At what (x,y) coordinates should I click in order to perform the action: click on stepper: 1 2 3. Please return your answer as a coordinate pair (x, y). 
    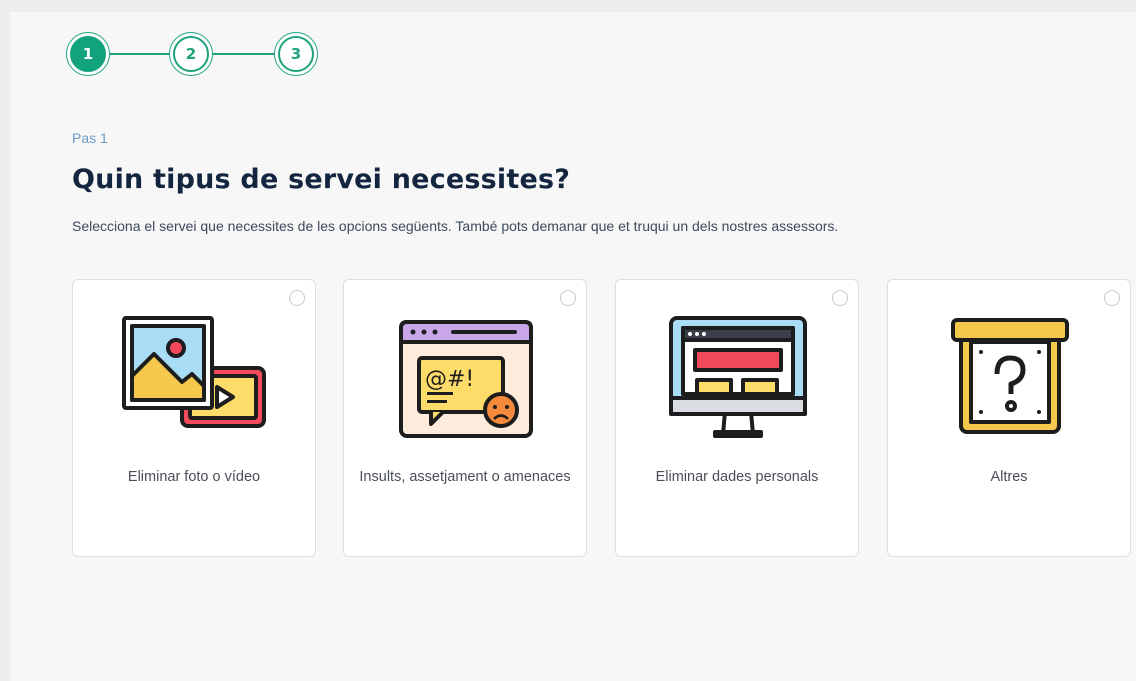
    Looking at the image, I should click on (196, 56).